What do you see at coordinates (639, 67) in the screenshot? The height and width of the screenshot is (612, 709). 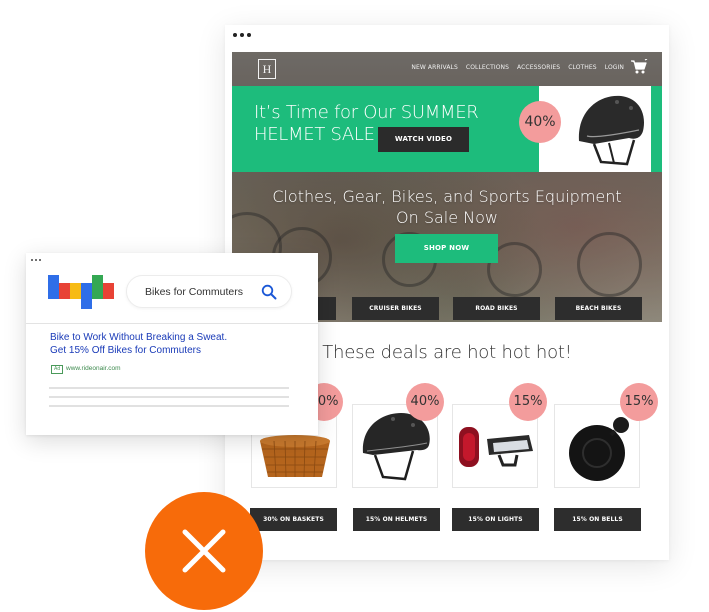 I see `shopping-cart-icon` at bounding box center [639, 67].